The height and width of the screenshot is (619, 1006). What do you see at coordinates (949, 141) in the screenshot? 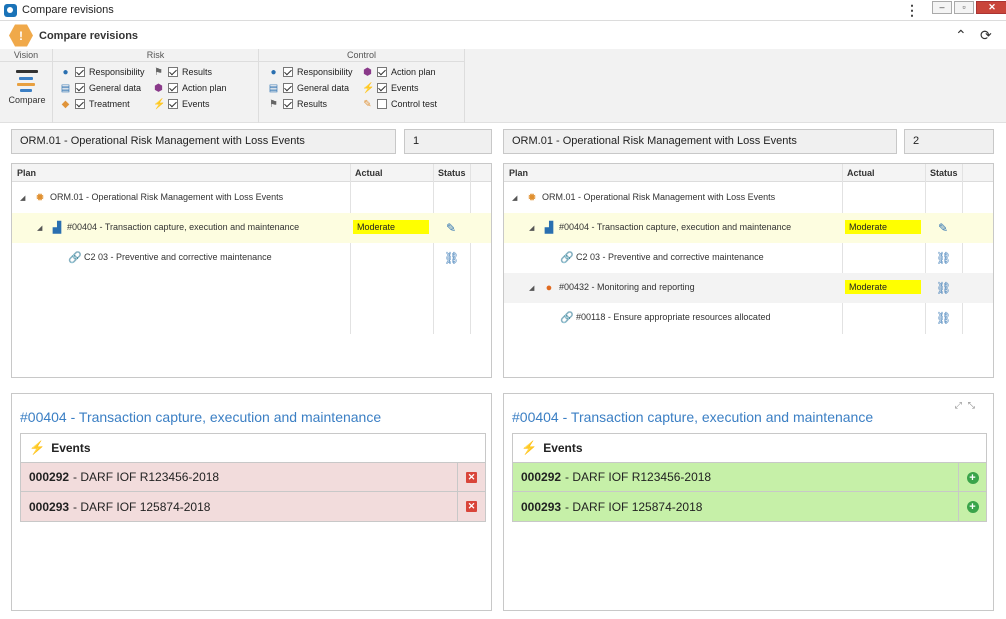
I see `right-revision-number: 2` at bounding box center [949, 141].